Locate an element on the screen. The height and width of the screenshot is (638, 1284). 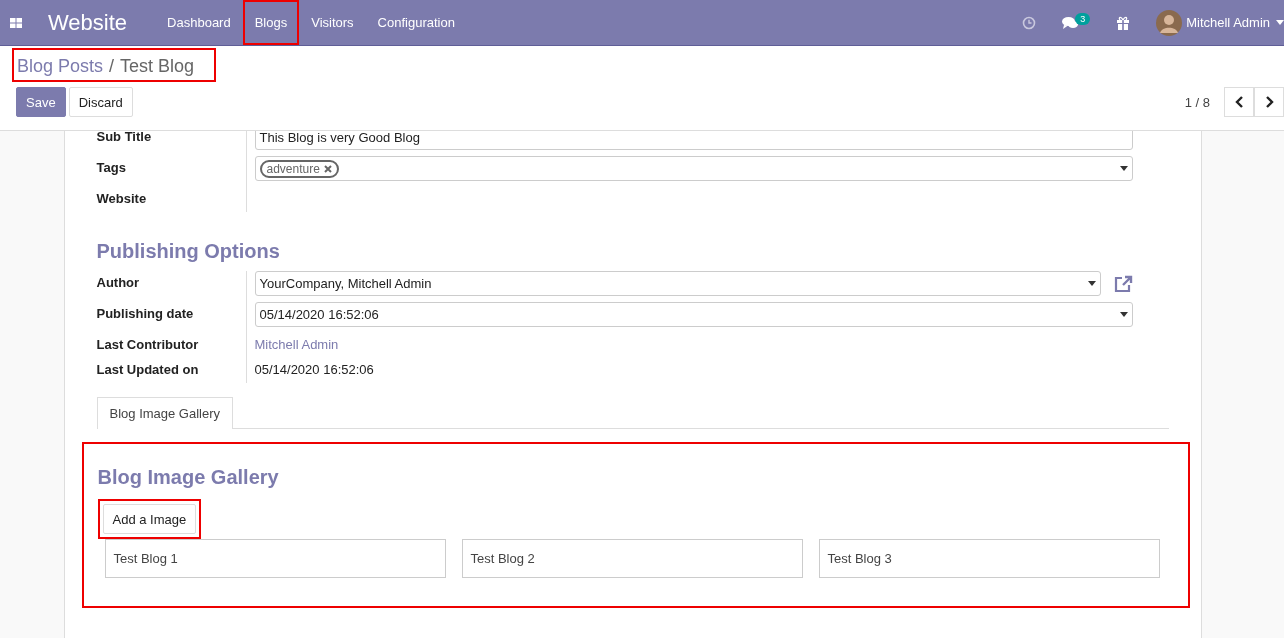
menu-item: Visitors is located at coordinates (332, 22).